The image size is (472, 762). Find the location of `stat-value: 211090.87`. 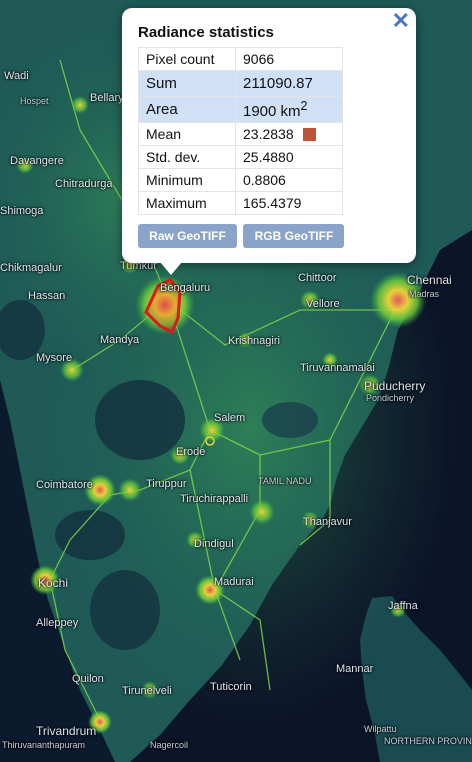

stat-value: 211090.87 is located at coordinates (289, 83).